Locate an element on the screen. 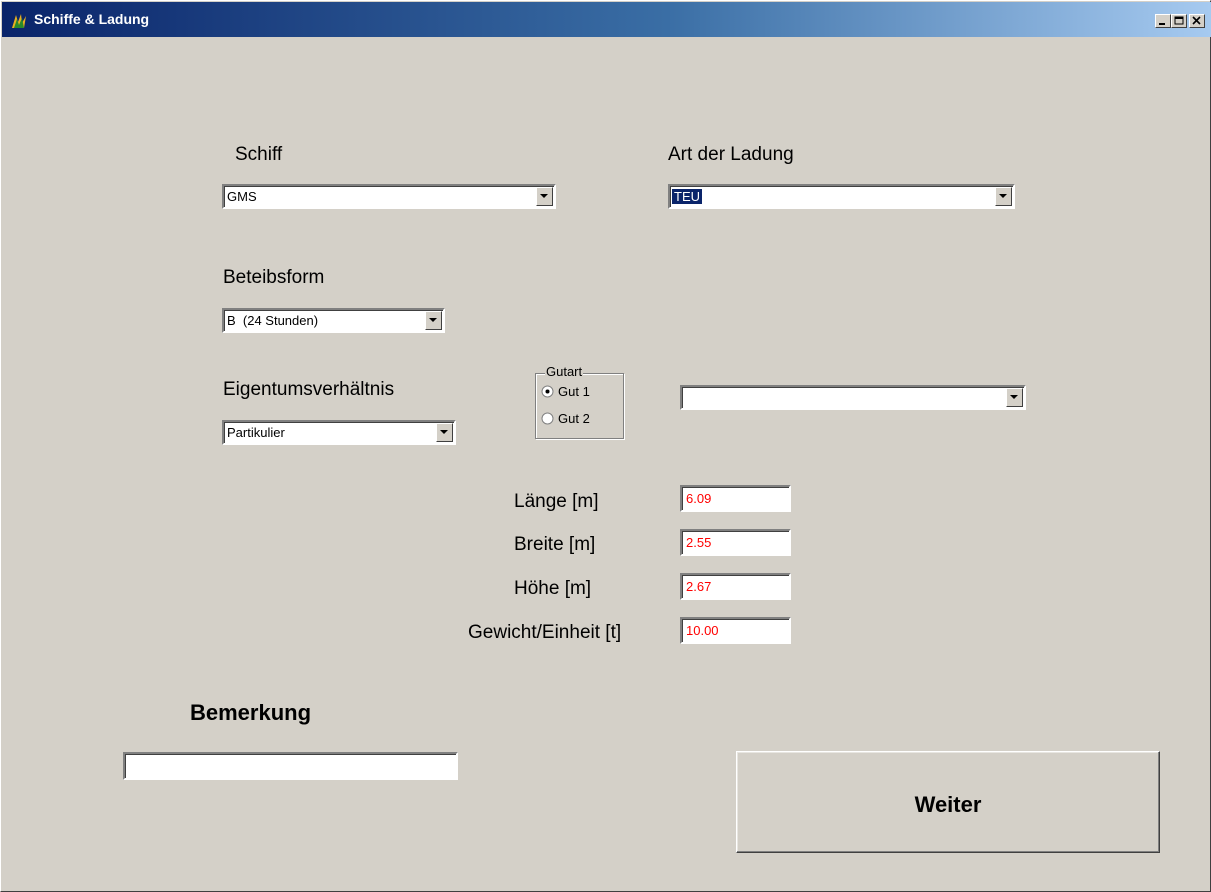 The height and width of the screenshot is (892, 1211). window-title: Schiffe & Ladung is located at coordinates (92, 19).